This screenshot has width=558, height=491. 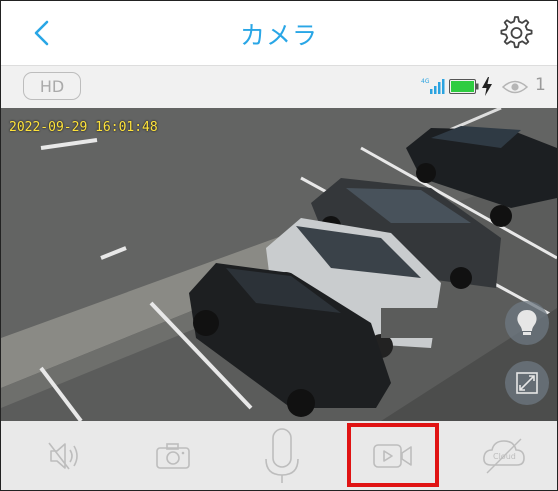 What do you see at coordinates (425, 81) in the screenshot?
I see `signal-label: 4G` at bounding box center [425, 81].